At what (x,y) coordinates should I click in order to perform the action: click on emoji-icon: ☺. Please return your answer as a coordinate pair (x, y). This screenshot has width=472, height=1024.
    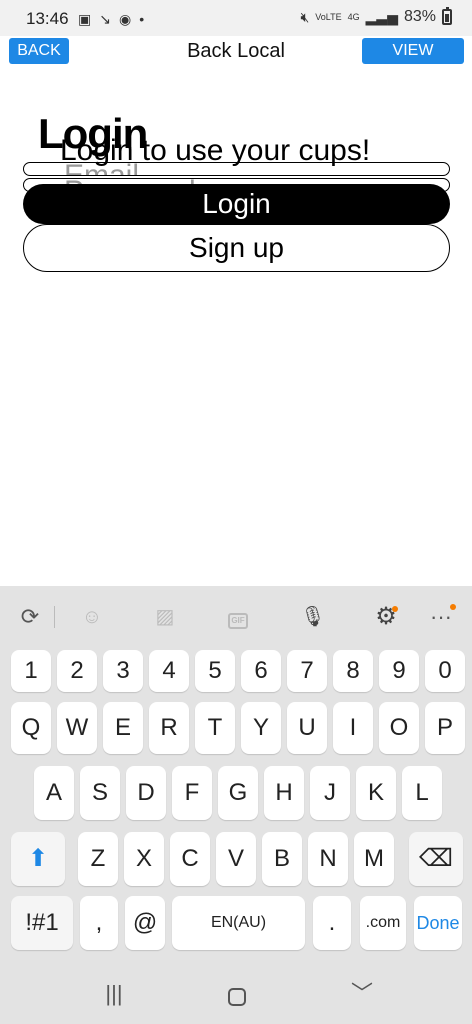
    Looking at the image, I should click on (92, 617).